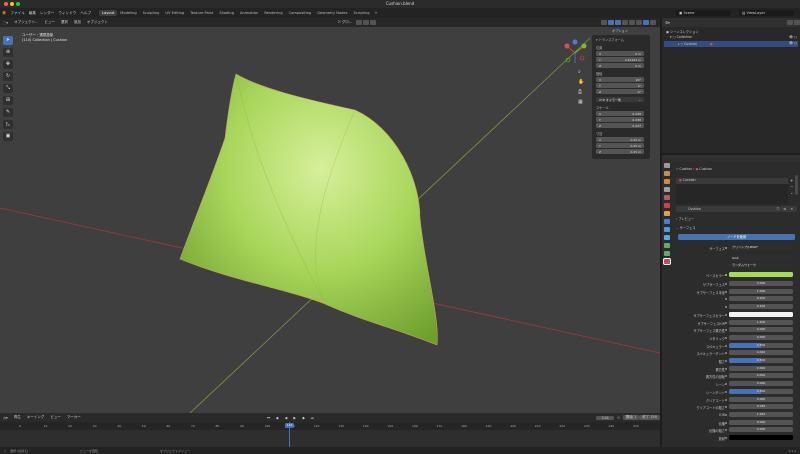 The image size is (800, 454). What do you see at coordinates (620, 30) in the screenshot?
I see `options-dropdown: オプション` at bounding box center [620, 30].